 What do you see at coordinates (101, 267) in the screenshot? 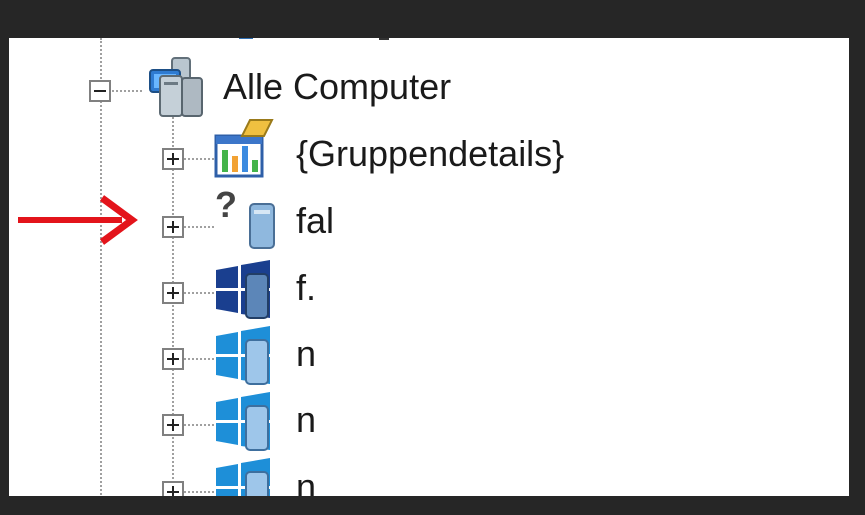
I see `tree-line-outer` at bounding box center [101, 267].